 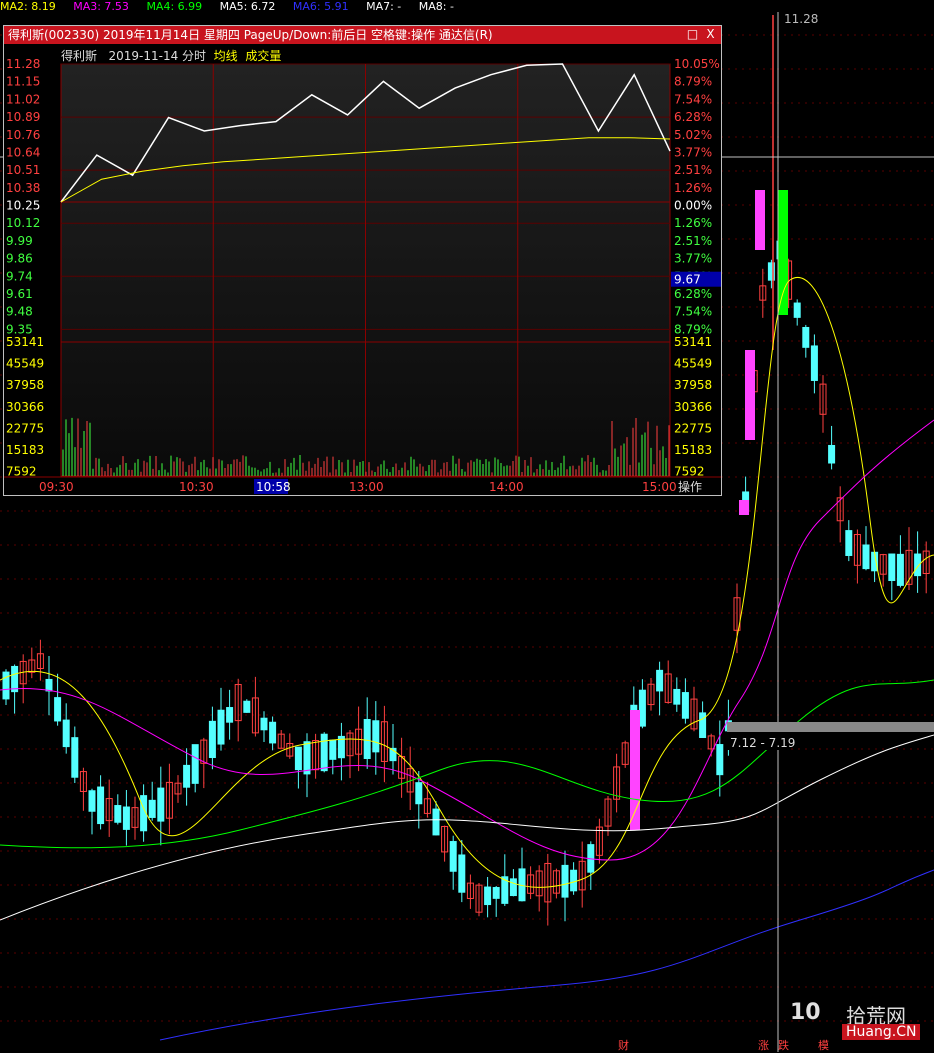 I want to click on price-tick: 9.86, so click(x=19, y=259).